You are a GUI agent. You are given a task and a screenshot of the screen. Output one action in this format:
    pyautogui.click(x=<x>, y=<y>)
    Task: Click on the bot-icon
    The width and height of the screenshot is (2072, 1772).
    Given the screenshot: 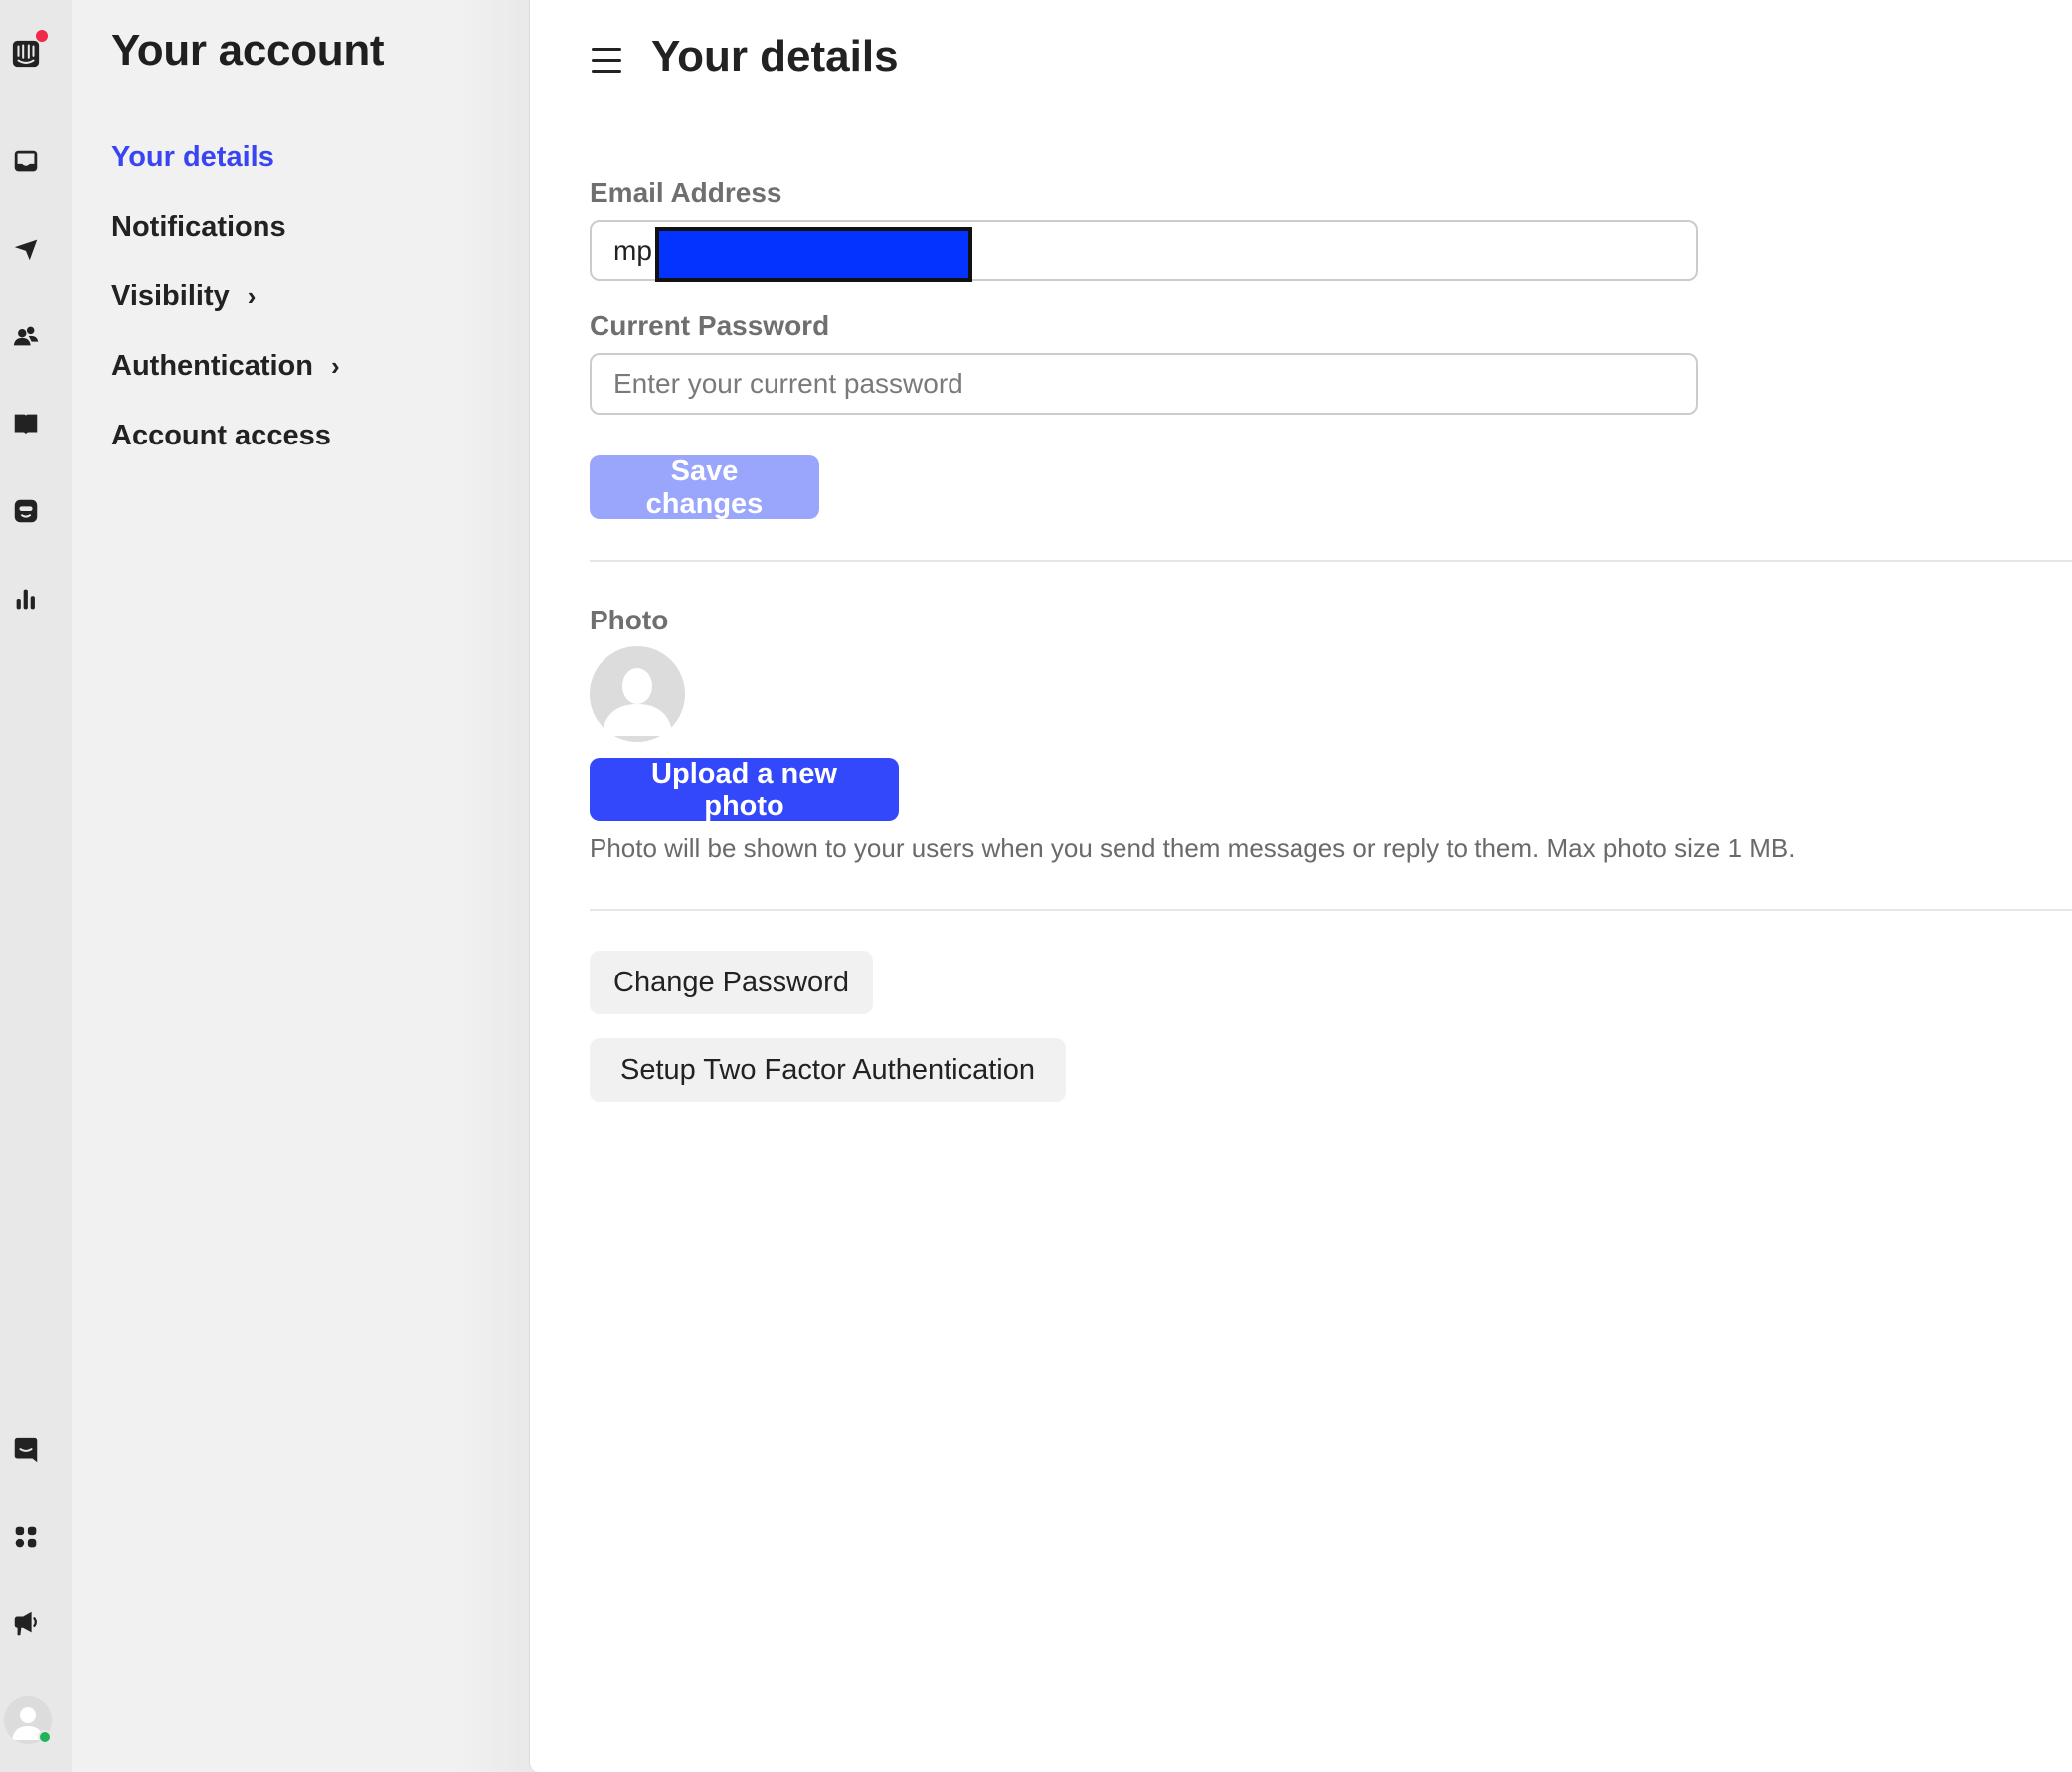 What is the action you would take?
    pyautogui.click(x=26, y=511)
    